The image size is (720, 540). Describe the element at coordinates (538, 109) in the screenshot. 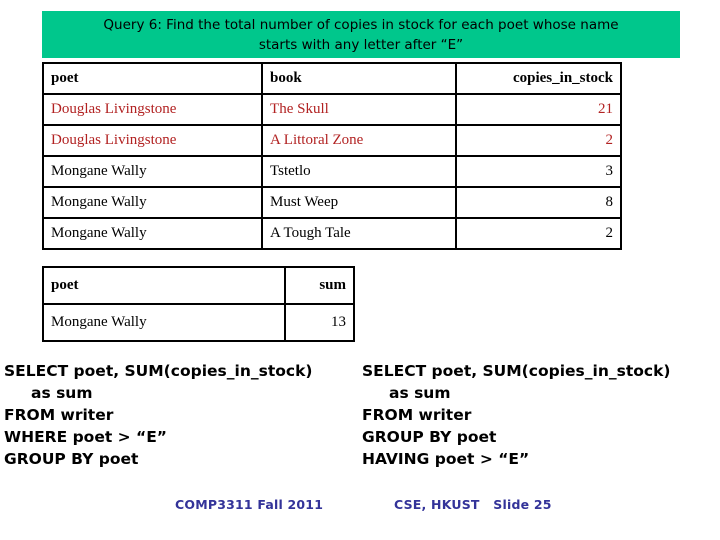

I see `cell-copies: 21` at that location.